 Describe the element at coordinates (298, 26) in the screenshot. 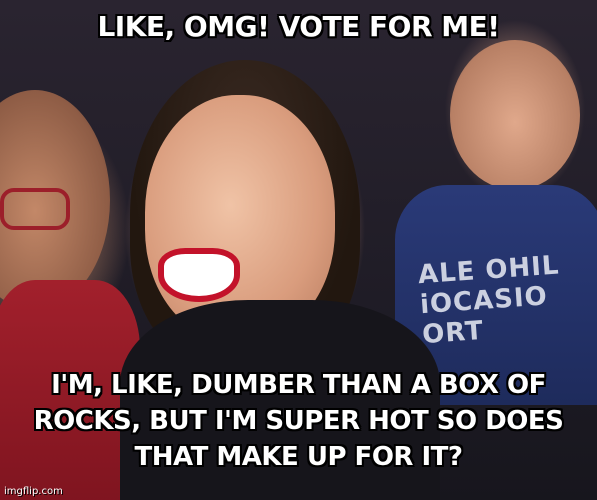

I see `top-caption: LIKE, OMG! VOTE FOR ME!` at that location.